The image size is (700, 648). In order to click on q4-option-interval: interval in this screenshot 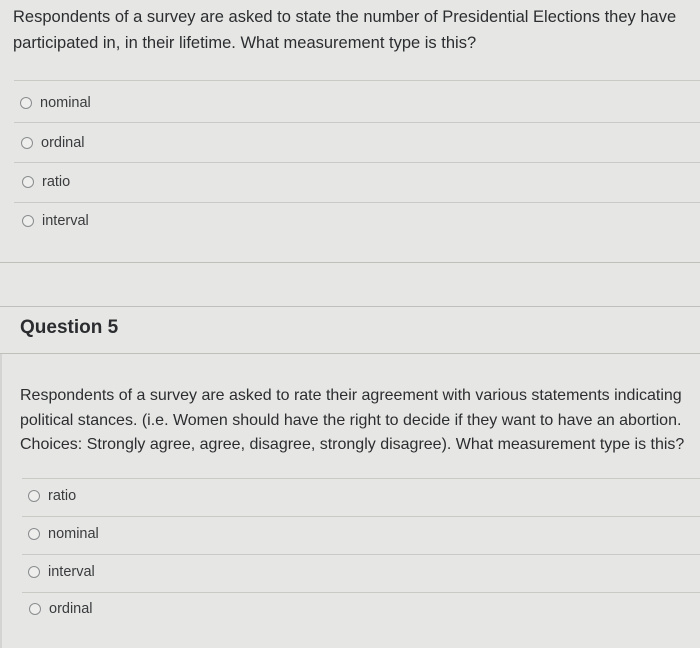, I will do `click(55, 221)`.